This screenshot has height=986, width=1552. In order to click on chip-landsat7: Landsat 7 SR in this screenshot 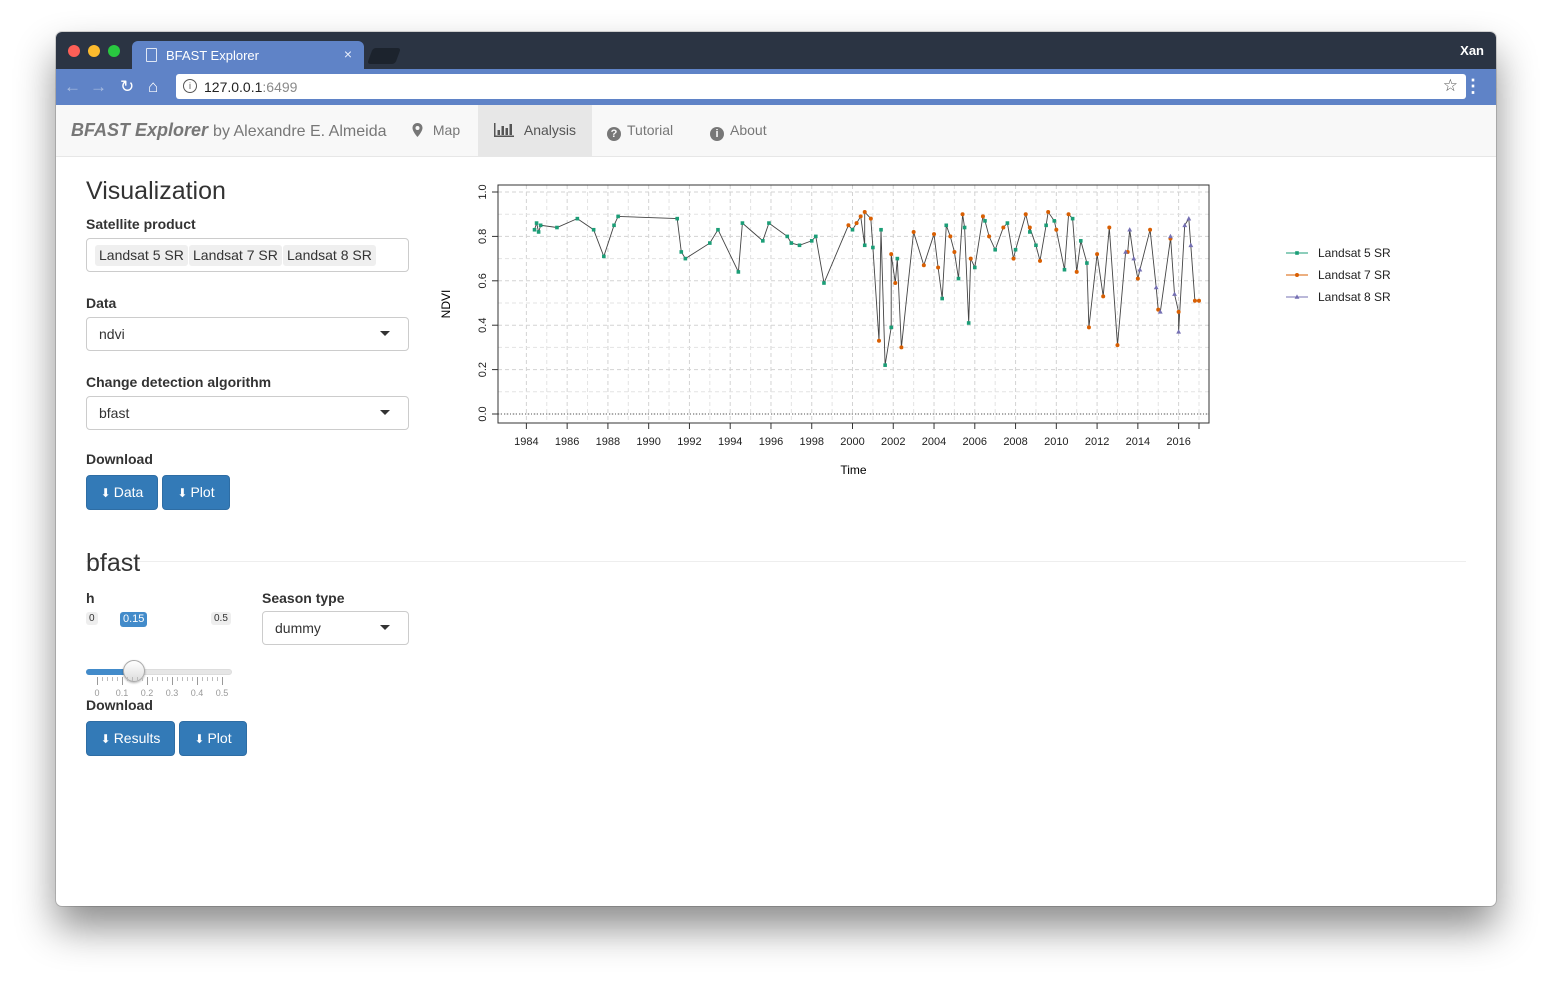, I will do `click(235, 255)`.